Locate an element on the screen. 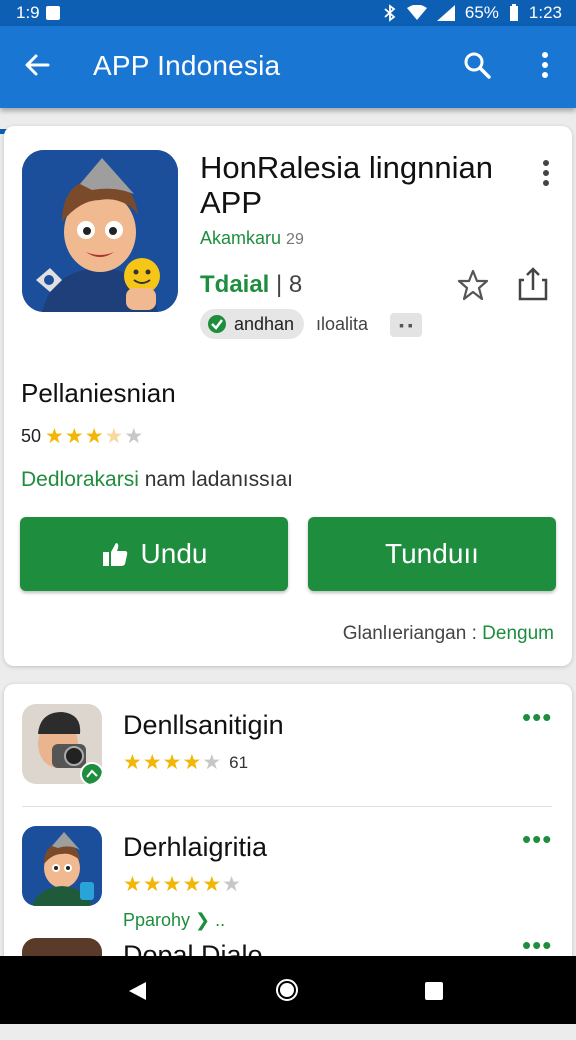 This screenshot has width=576, height=1040. battery-icon is located at coordinates (513, 12).